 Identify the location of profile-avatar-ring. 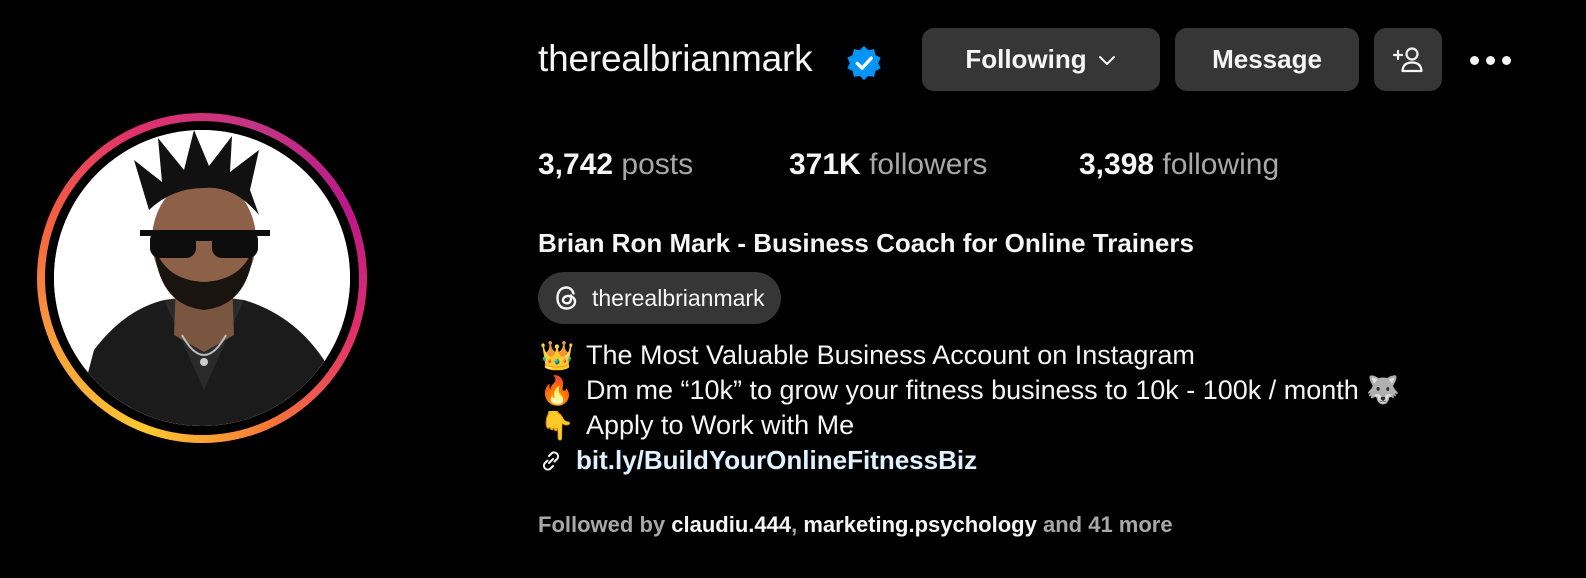
(202, 278).